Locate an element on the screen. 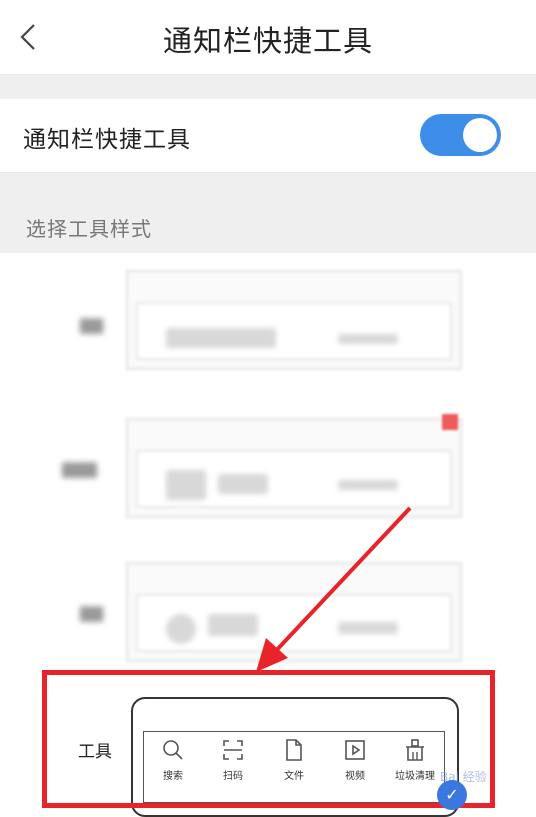 The height and width of the screenshot is (817, 536). setting-label: 通知栏快捷工具 is located at coordinates (107, 140).